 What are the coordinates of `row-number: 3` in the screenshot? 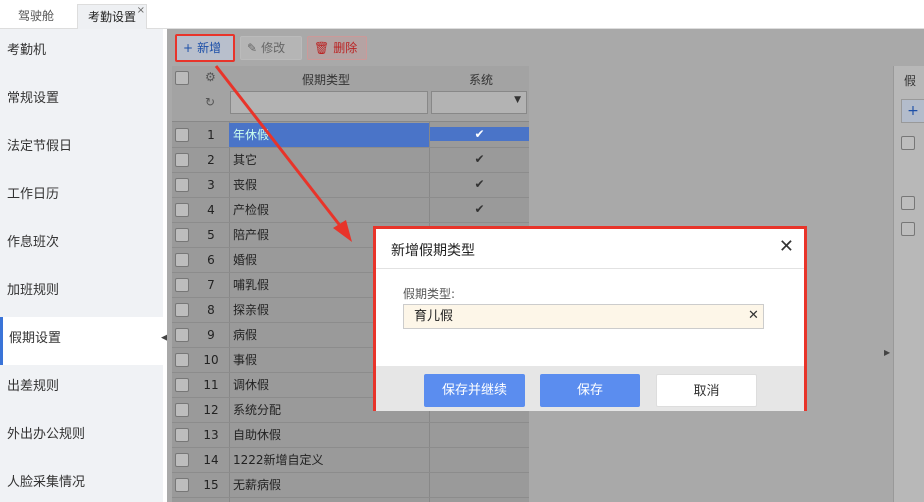 It's located at (211, 185).